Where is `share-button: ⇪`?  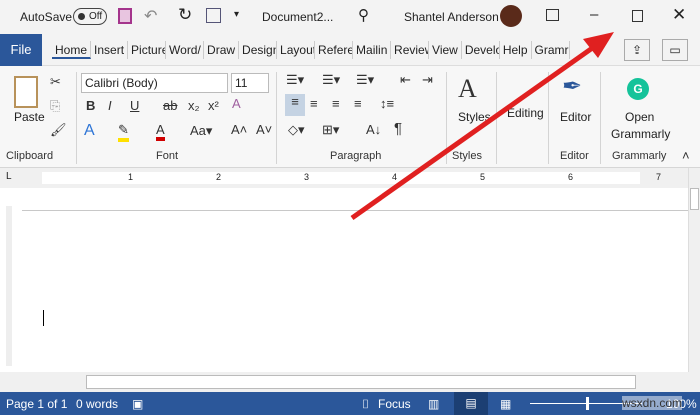
share-button: ⇪ is located at coordinates (637, 50).